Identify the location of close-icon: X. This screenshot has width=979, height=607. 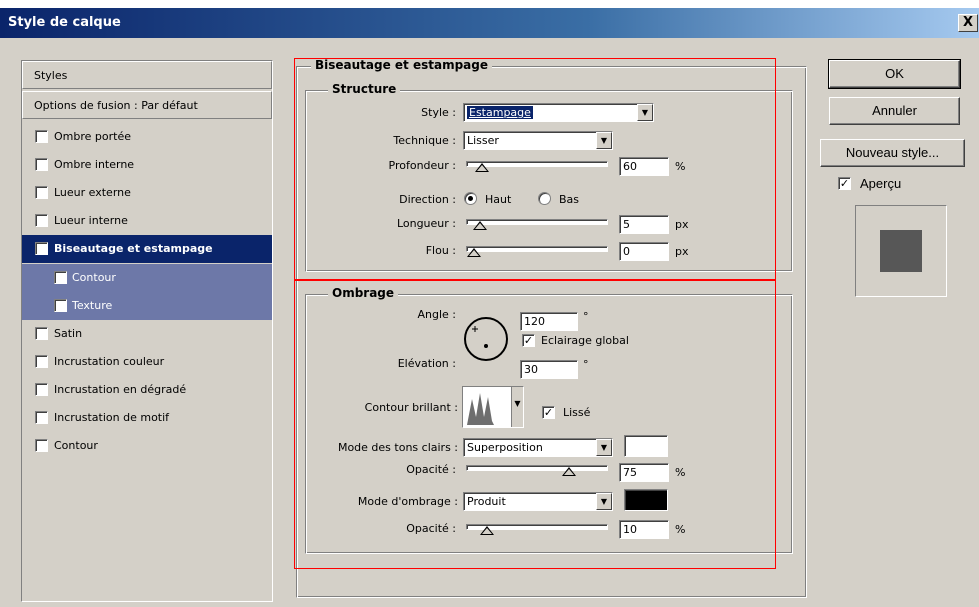
(968, 22).